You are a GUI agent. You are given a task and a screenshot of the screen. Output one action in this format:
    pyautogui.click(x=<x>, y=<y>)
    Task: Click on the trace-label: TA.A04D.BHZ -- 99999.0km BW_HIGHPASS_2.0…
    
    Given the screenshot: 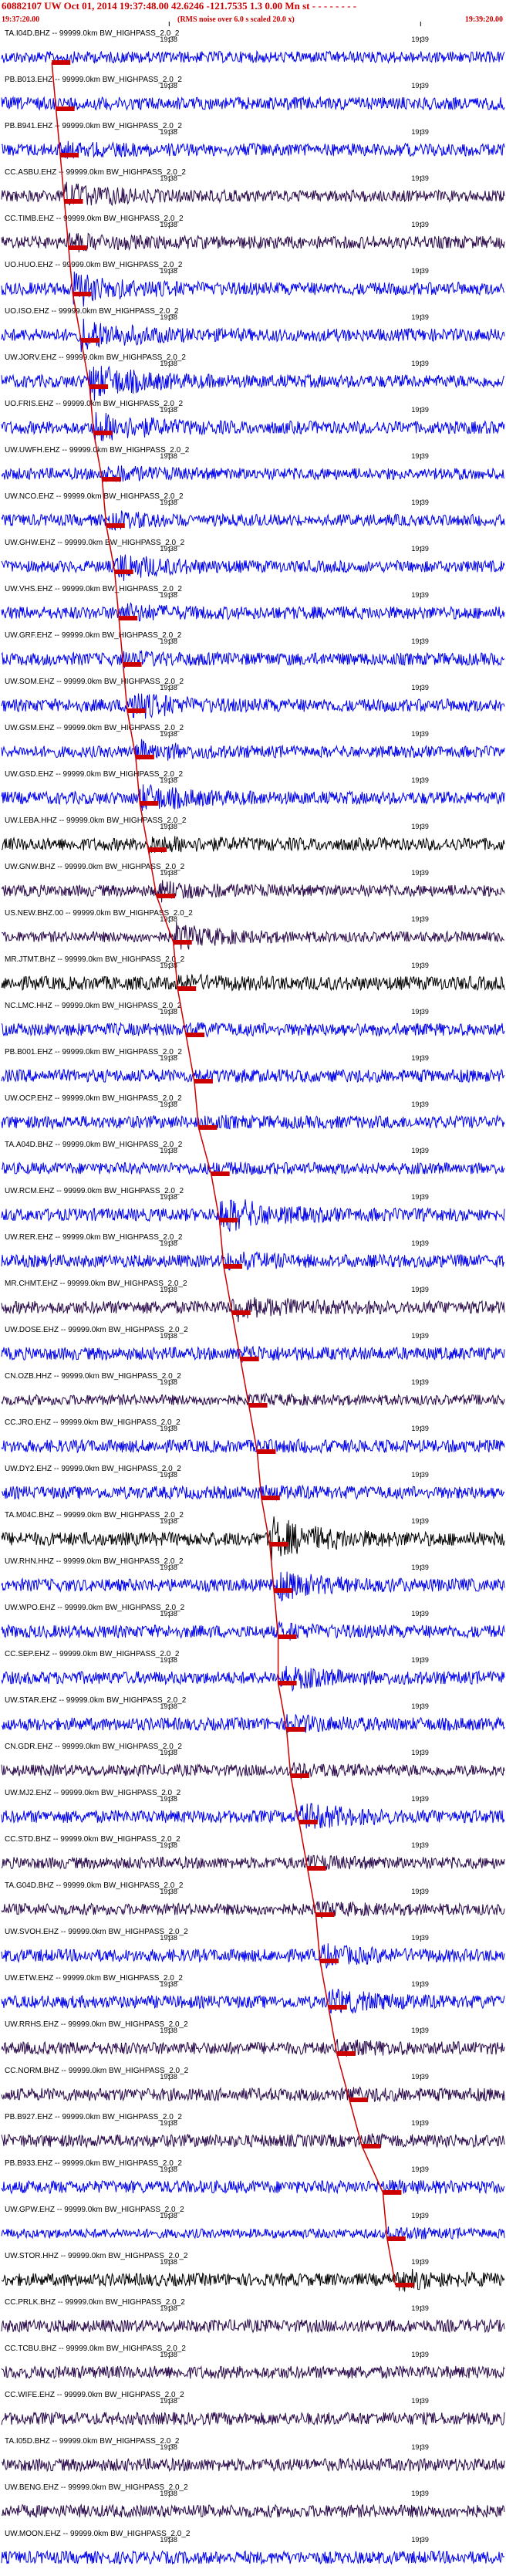 What is the action you would take?
    pyautogui.click(x=94, y=1145)
    